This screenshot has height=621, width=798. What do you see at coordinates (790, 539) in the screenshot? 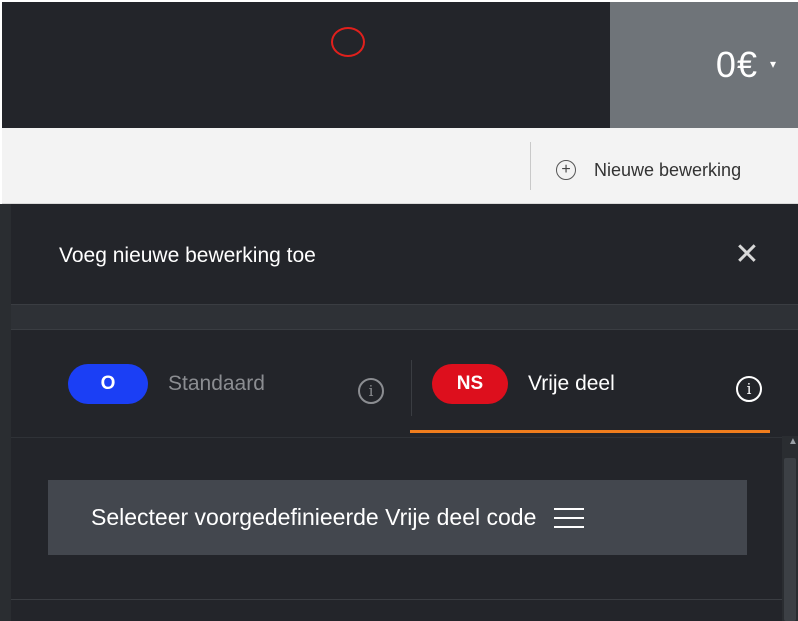
I see `scrollbar-thumb` at bounding box center [790, 539].